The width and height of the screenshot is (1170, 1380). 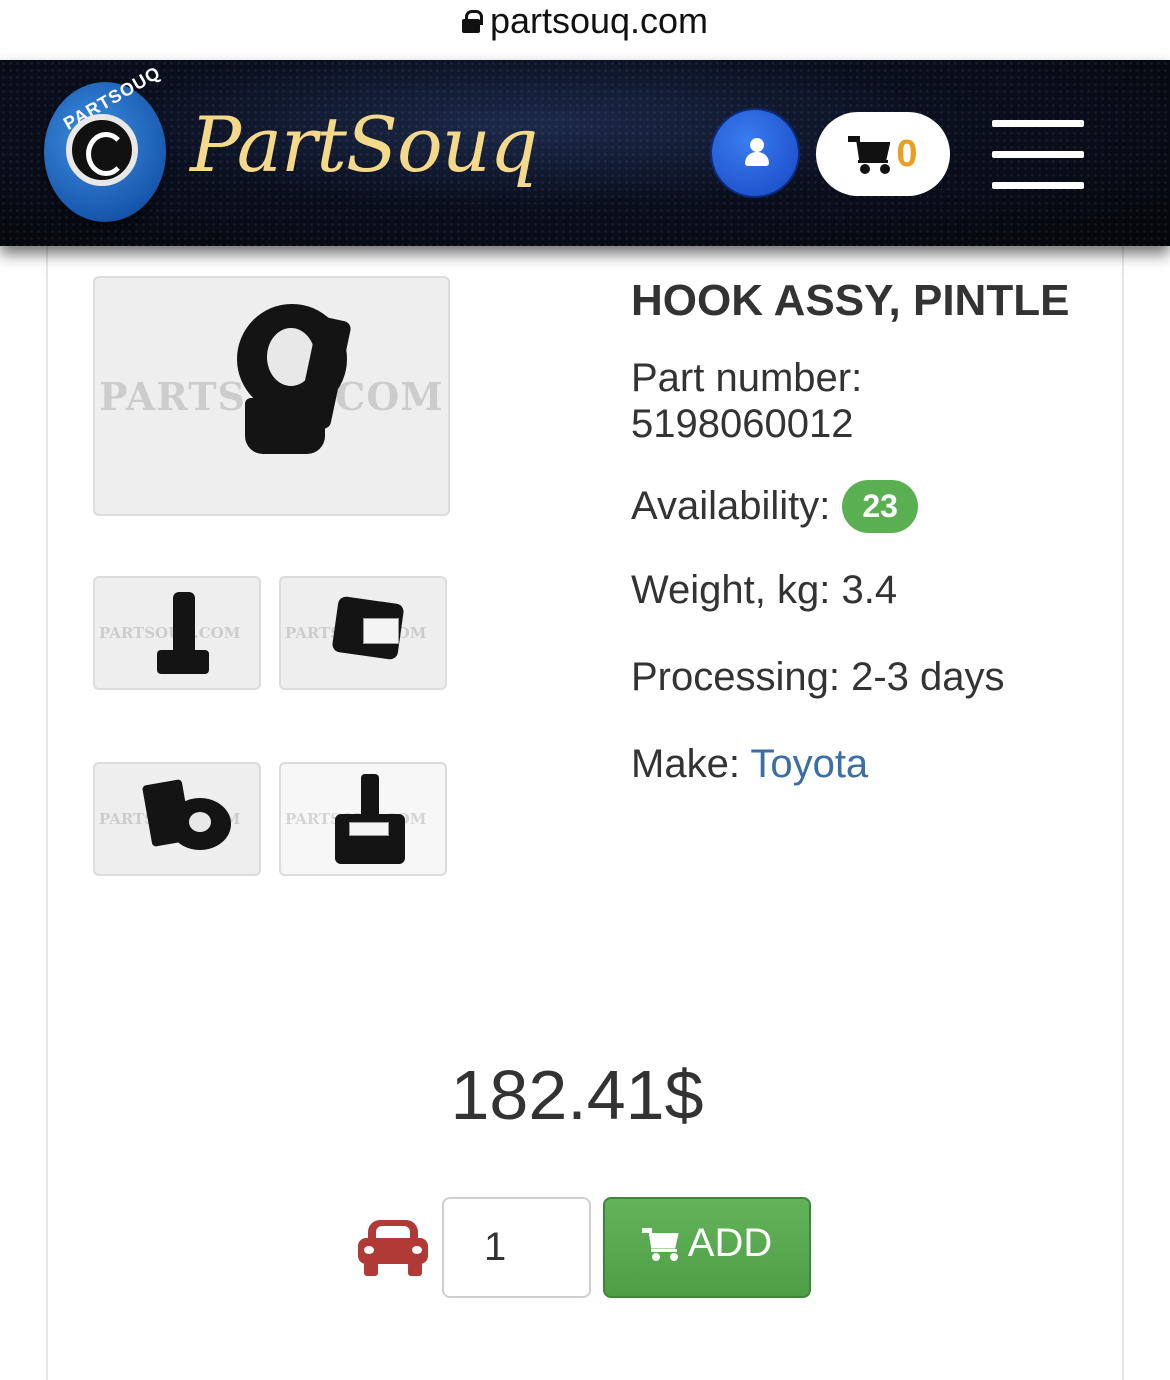 I want to click on price-row: 182.41$, so click(x=585, y=1095).